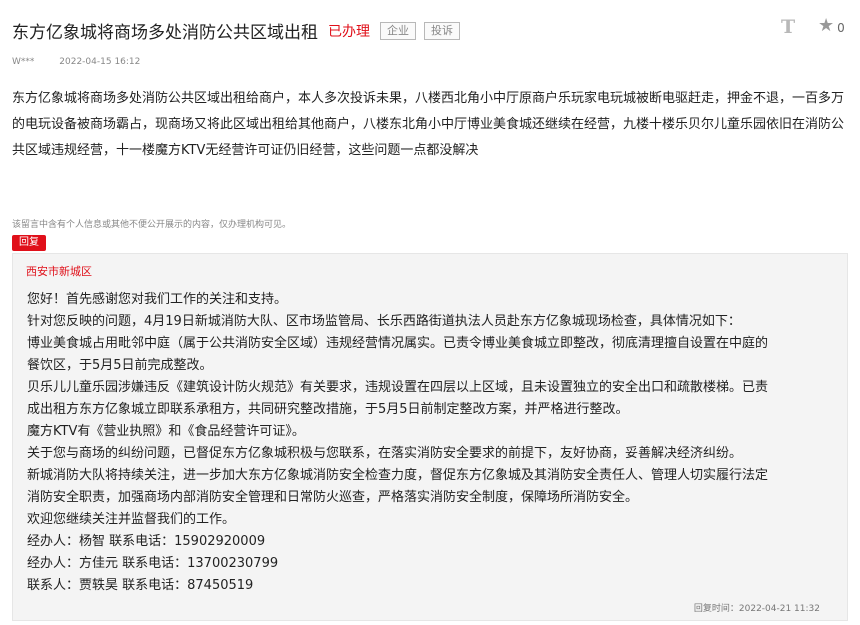  Describe the element at coordinates (841, 27) in the screenshot. I see `like-count: 0` at that location.